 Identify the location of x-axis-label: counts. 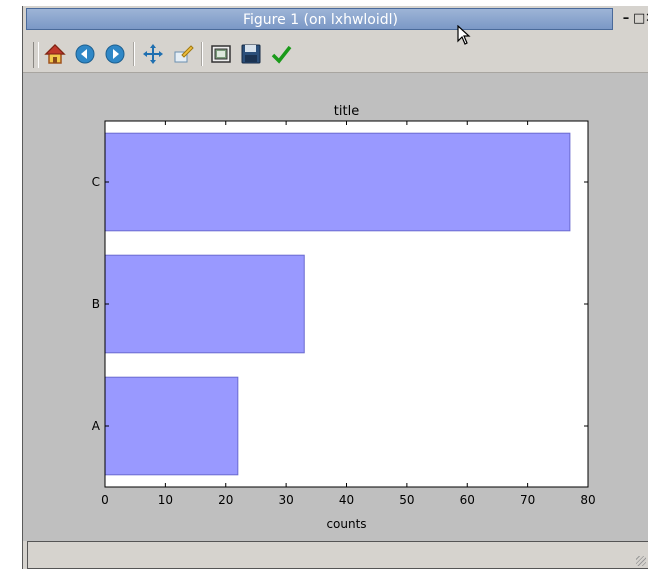
(346, 524).